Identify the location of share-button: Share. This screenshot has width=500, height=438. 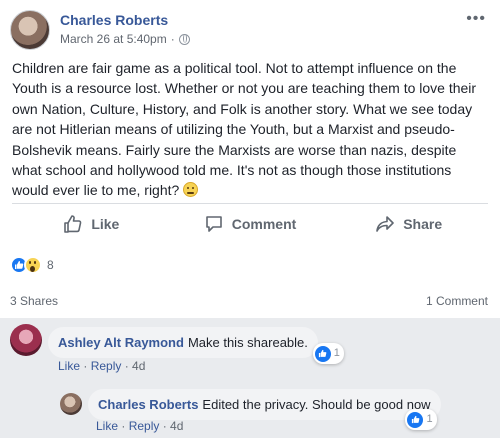
(408, 224).